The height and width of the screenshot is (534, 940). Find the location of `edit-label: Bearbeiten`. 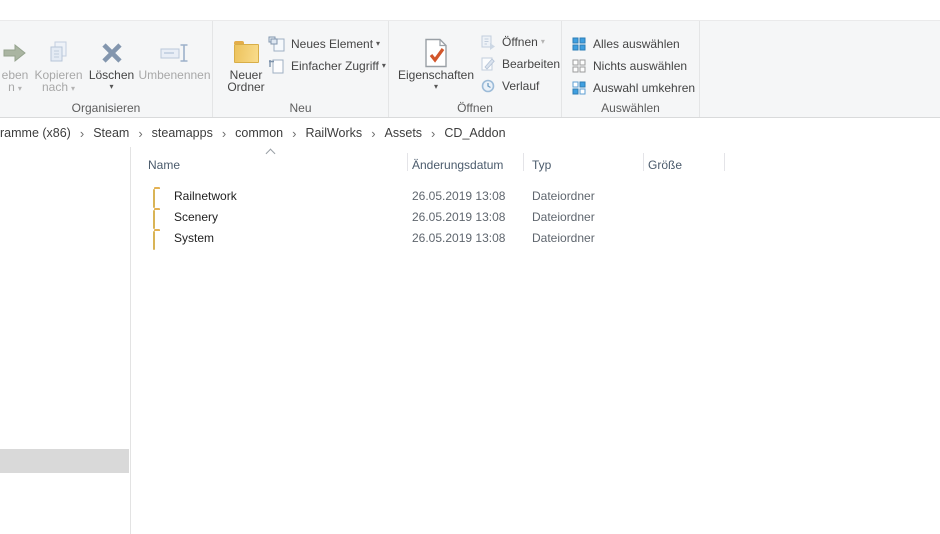

edit-label: Bearbeiten is located at coordinates (531, 64).